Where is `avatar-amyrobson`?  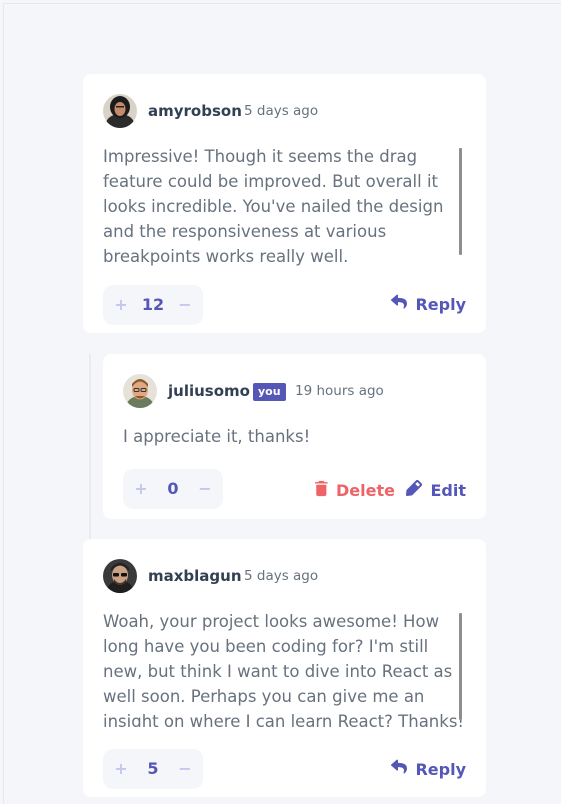
avatar-amyrobson is located at coordinates (120, 111).